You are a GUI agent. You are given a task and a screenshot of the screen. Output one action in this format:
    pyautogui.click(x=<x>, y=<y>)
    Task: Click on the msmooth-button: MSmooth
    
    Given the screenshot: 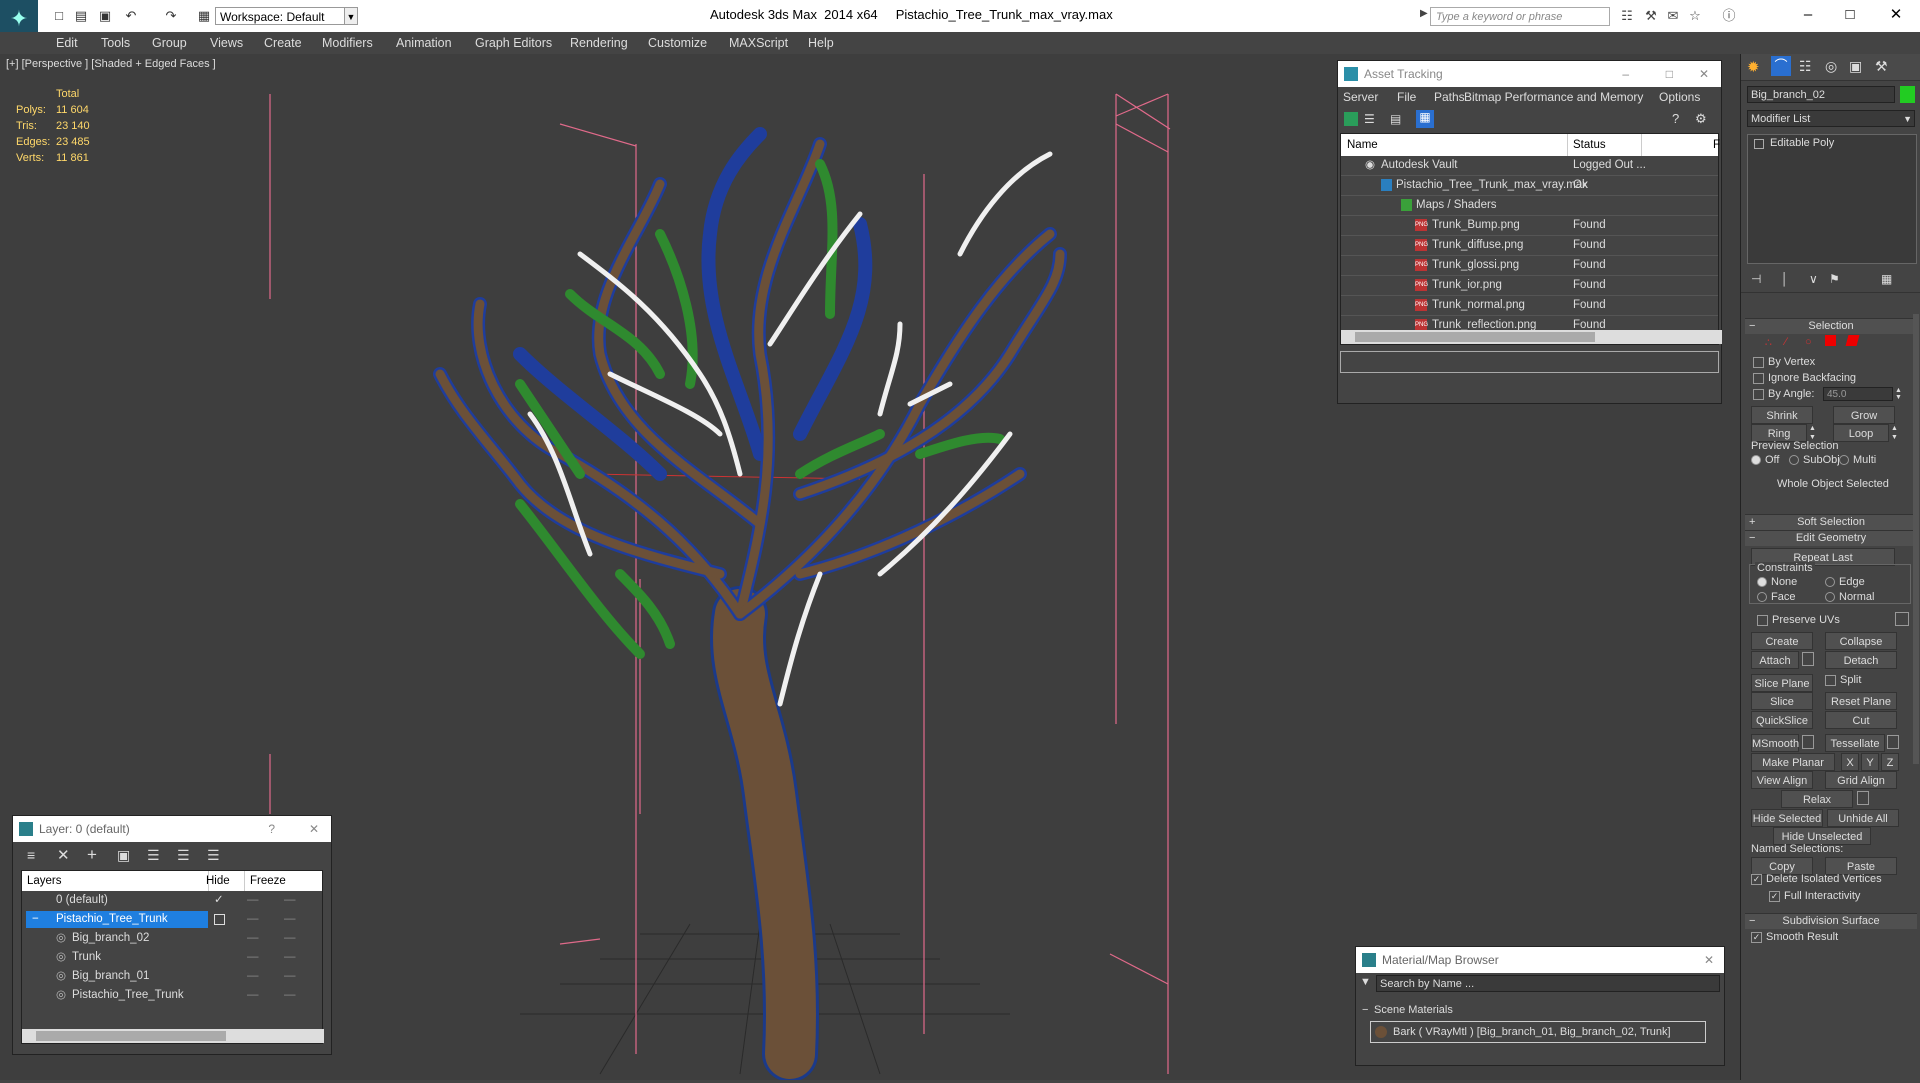 What is the action you would take?
    pyautogui.click(x=1775, y=743)
    